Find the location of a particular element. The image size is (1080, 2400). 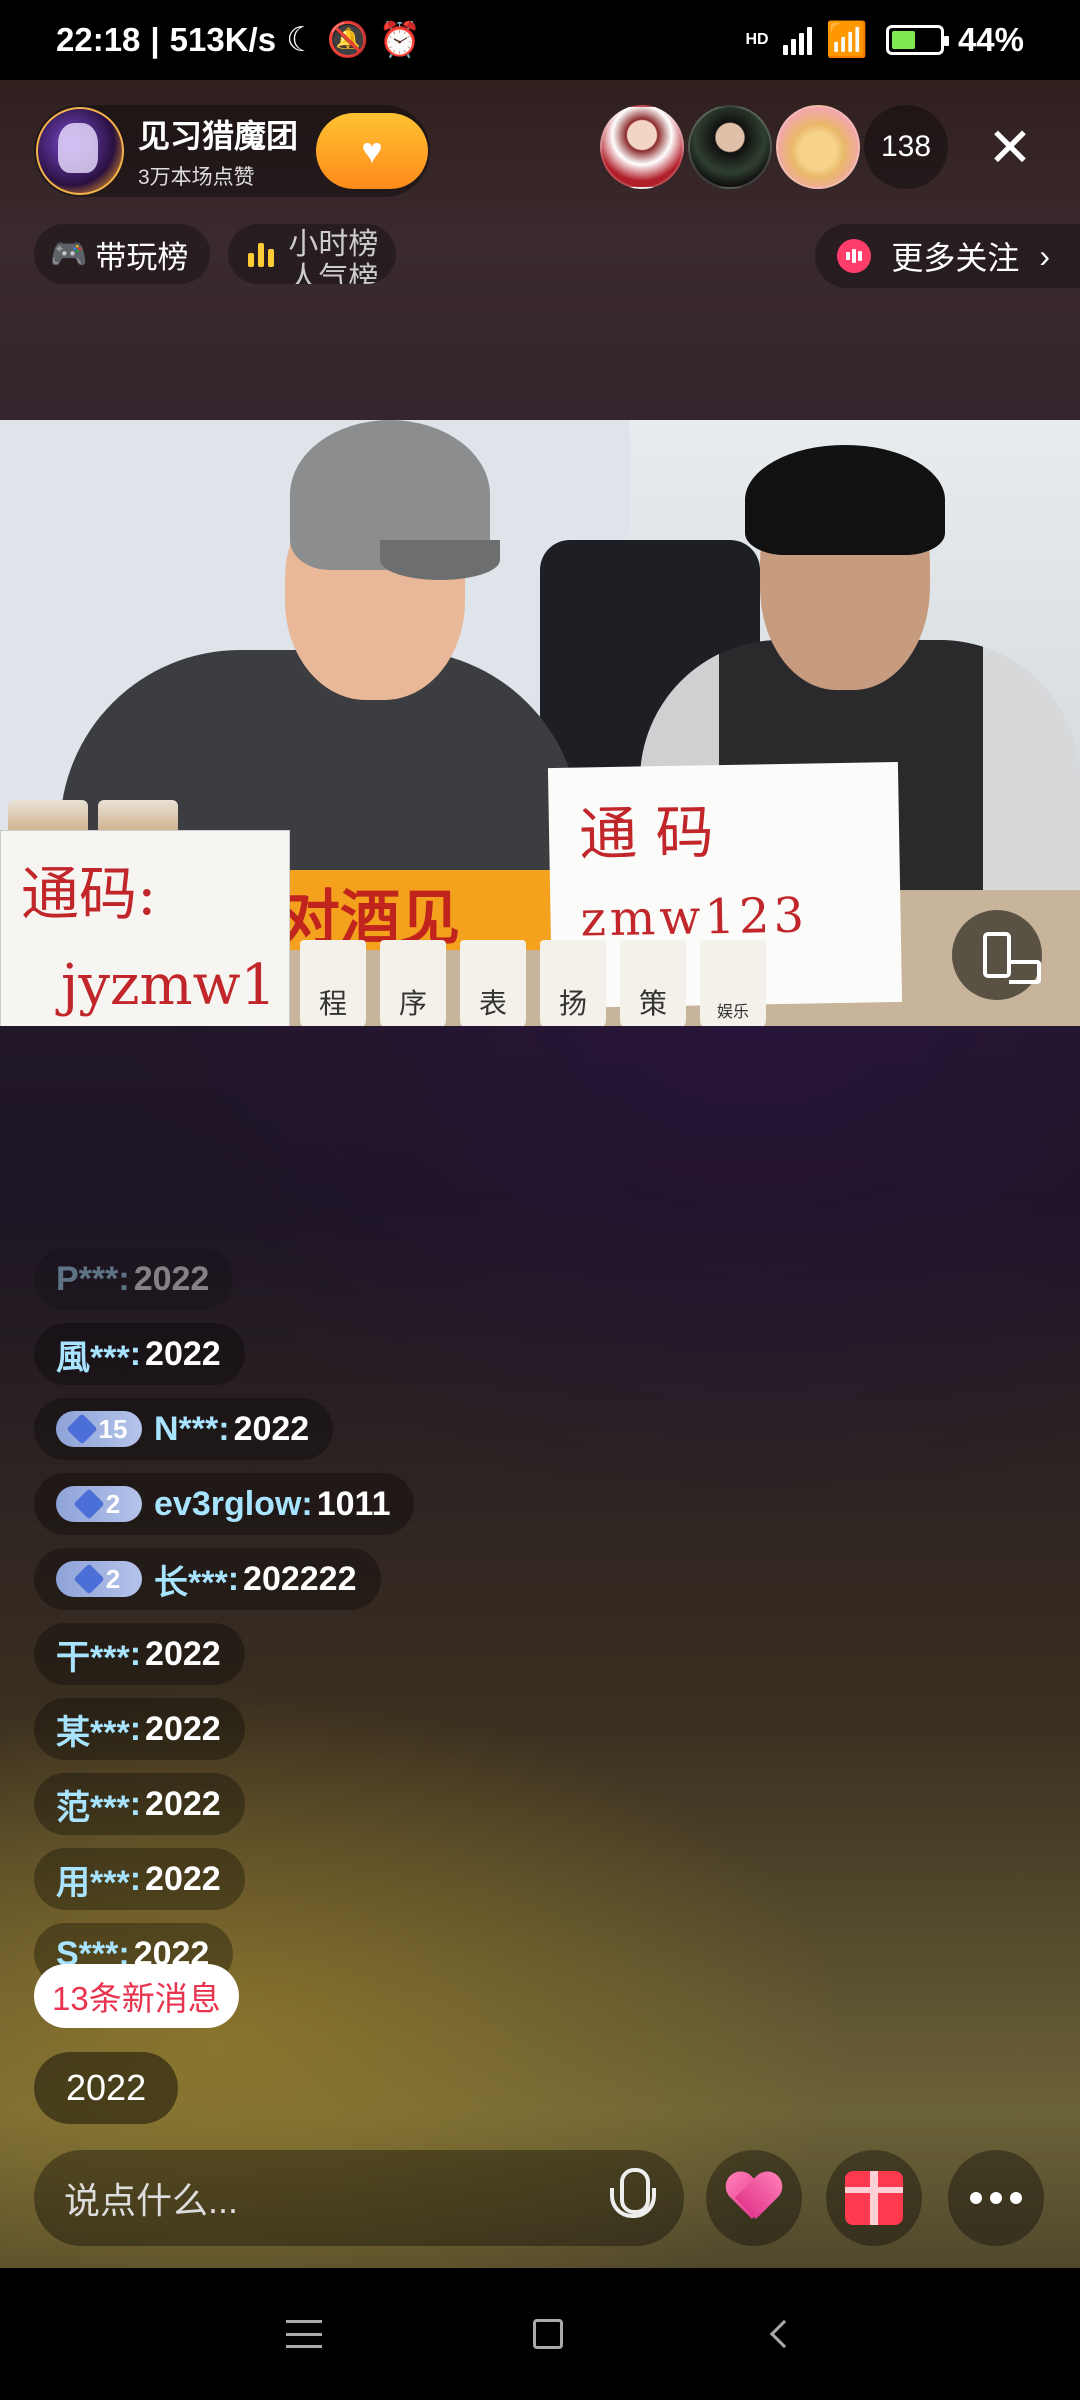

battery-icon is located at coordinates (917, 40).